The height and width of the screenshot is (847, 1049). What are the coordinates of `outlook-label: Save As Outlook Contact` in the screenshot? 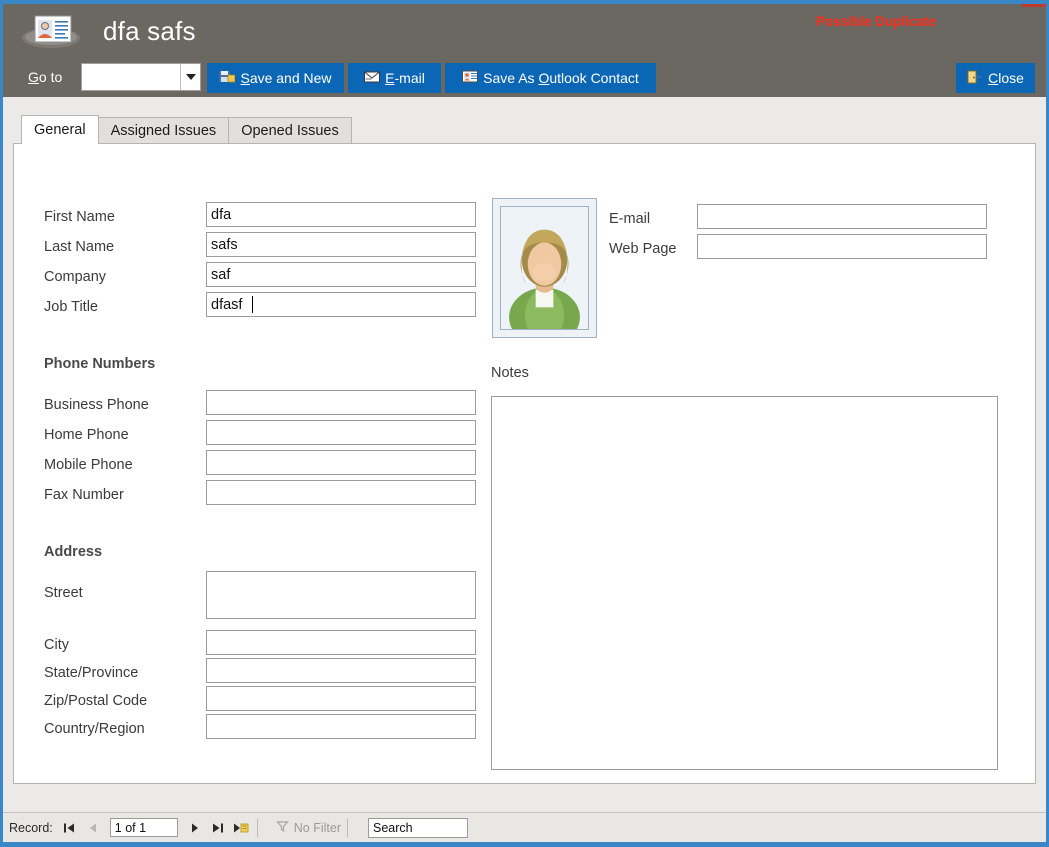 It's located at (561, 78).